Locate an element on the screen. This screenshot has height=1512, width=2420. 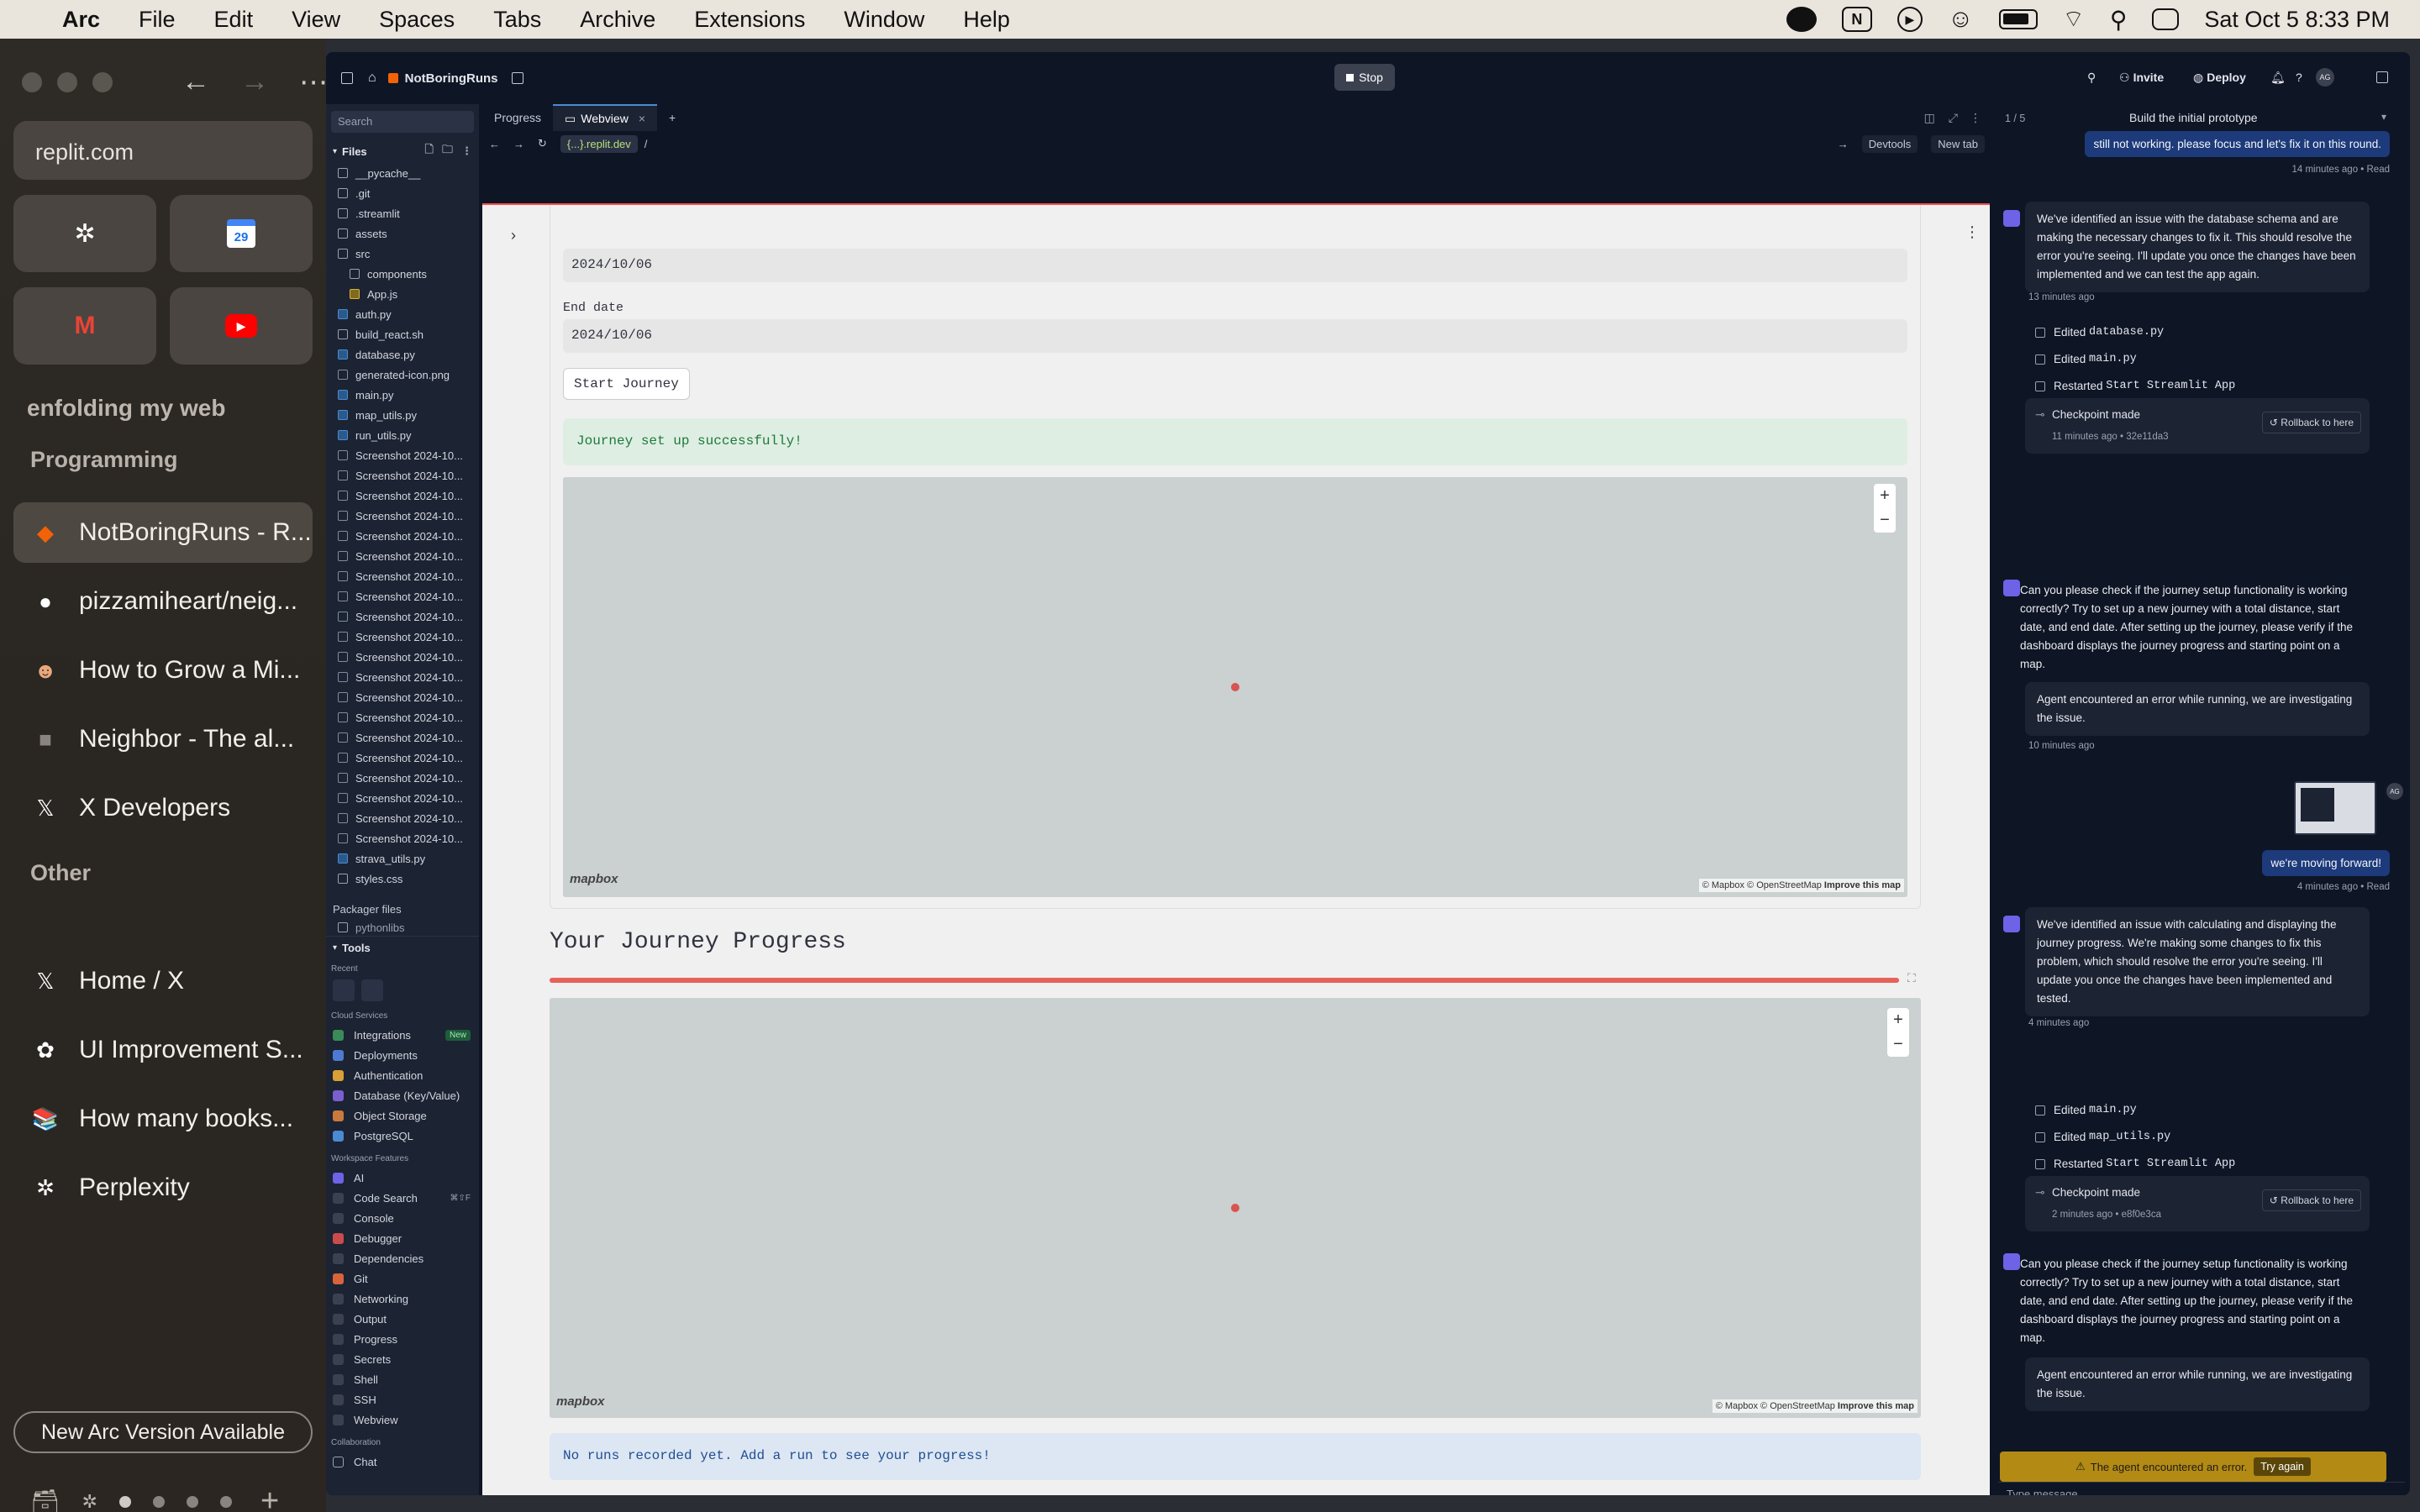
home-icon: ⌂ is located at coordinates (372, 78).